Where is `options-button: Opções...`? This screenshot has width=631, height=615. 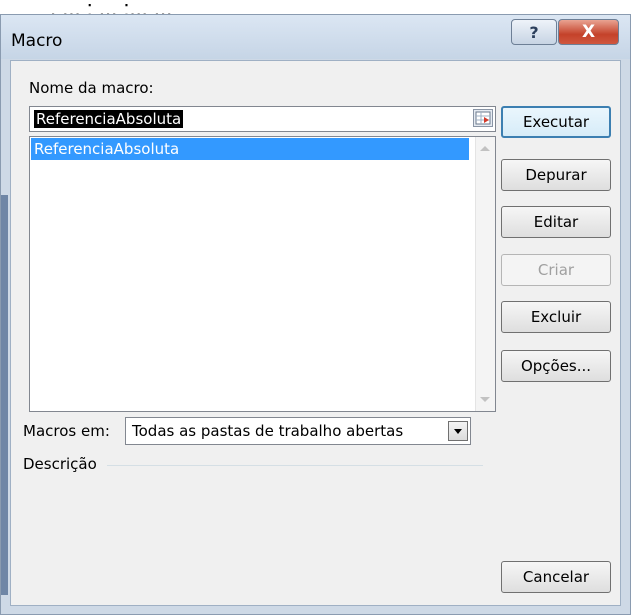
options-button: Opções... is located at coordinates (556, 366).